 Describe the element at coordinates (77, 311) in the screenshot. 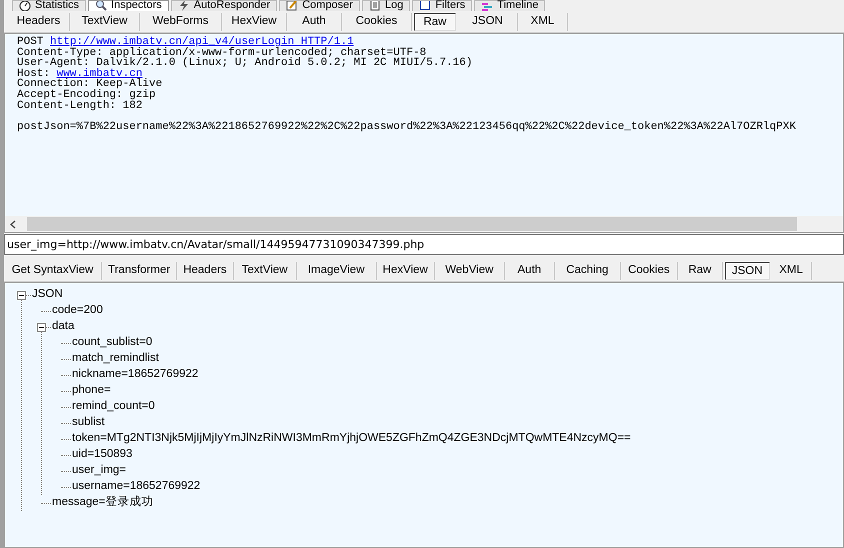

I see `tree-node-label: code=200` at that location.